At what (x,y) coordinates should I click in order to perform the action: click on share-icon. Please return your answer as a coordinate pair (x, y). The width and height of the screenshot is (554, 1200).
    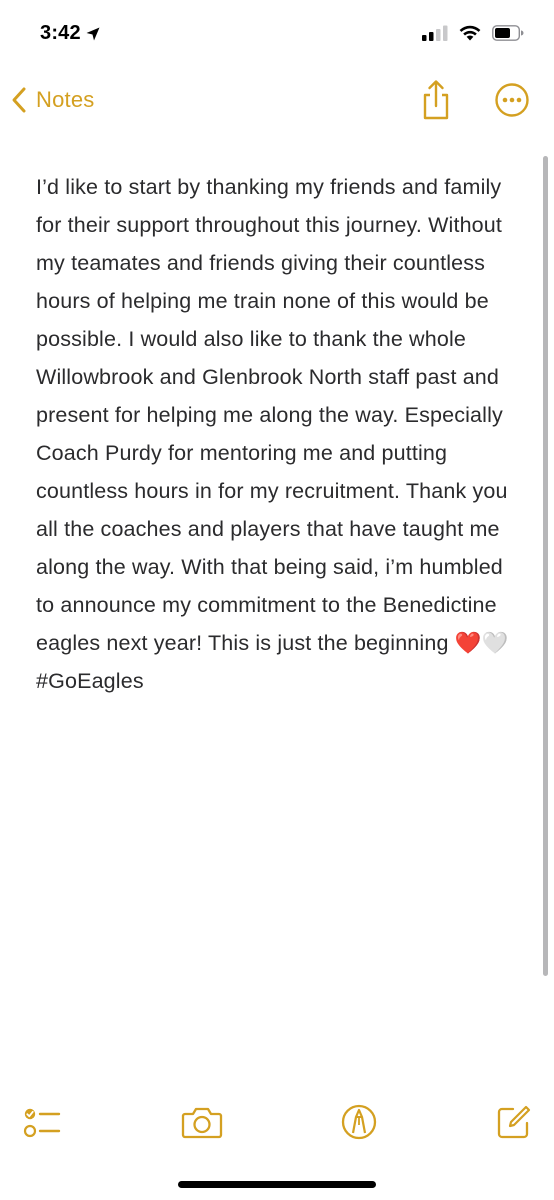
    Looking at the image, I should click on (436, 100).